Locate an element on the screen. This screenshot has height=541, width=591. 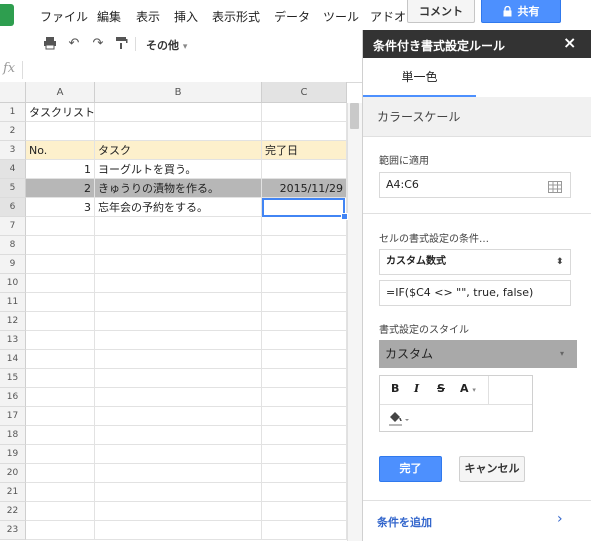
menu-data: データ is located at coordinates (292, 16).